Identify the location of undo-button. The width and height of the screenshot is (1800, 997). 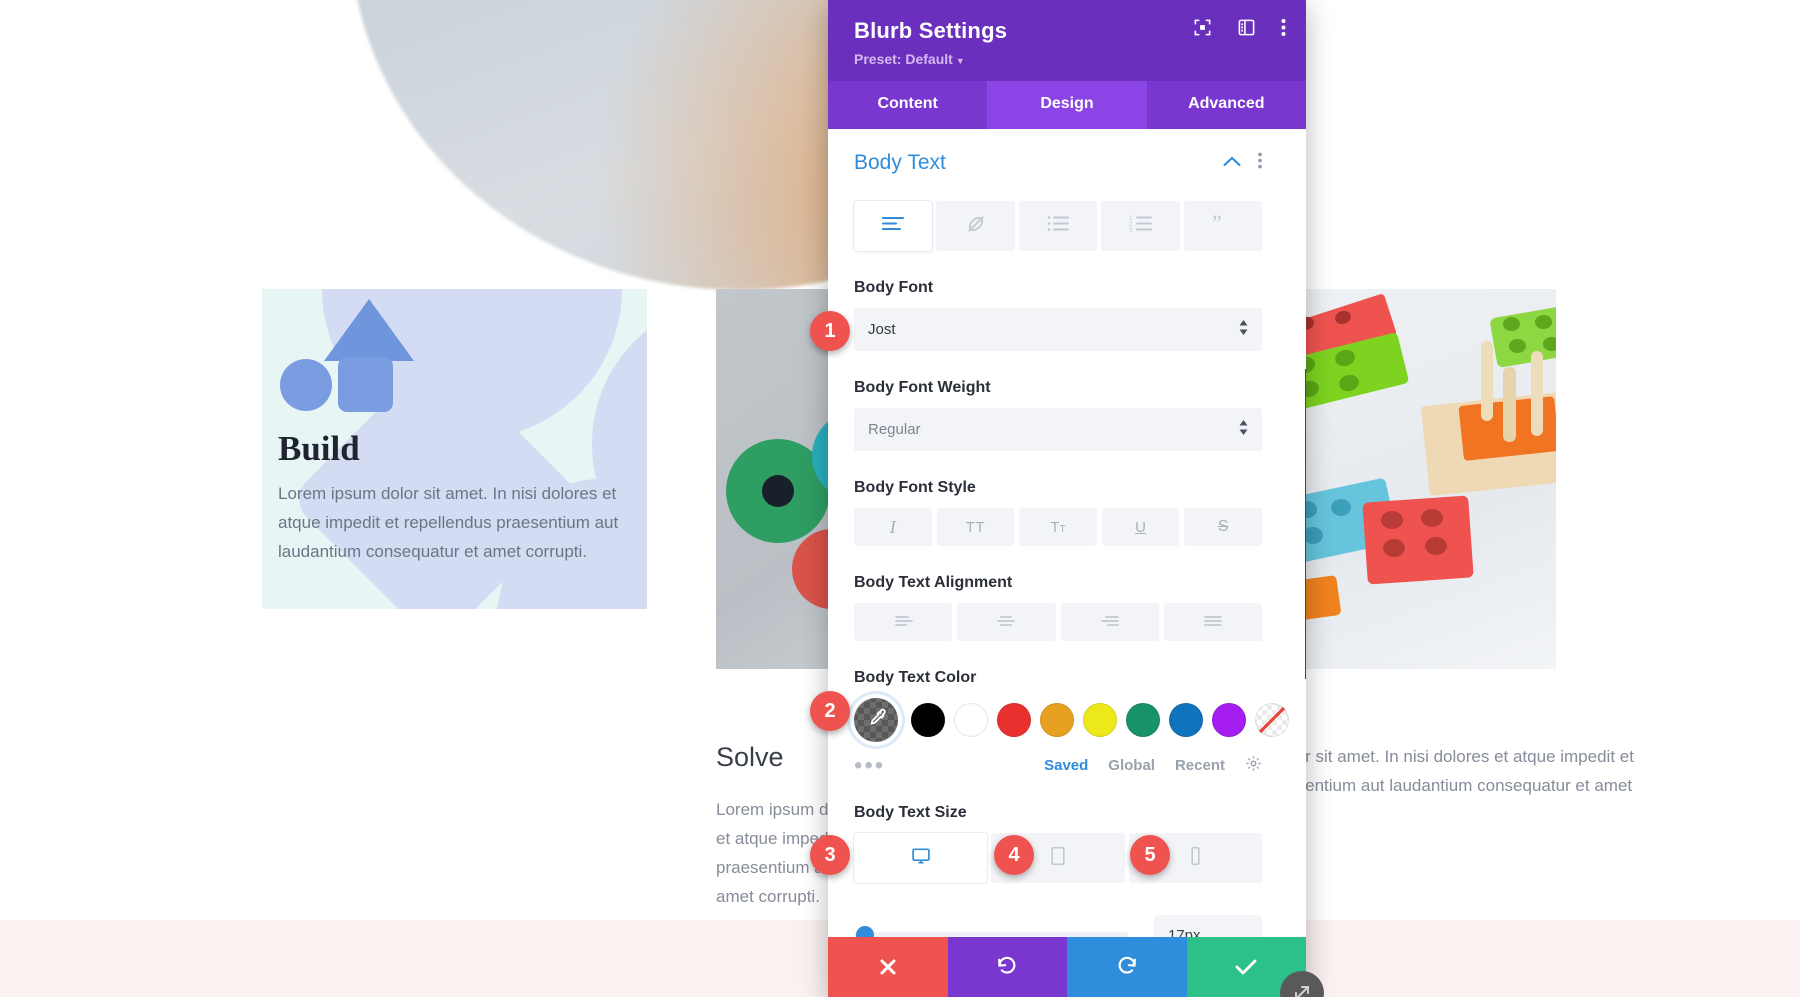
(1007, 967).